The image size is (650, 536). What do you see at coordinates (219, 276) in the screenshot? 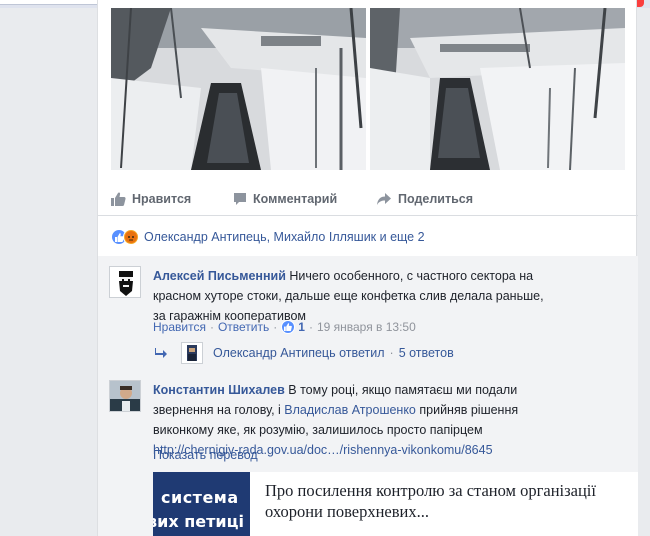
I see `comment-author: Алексей Письменний` at bounding box center [219, 276].